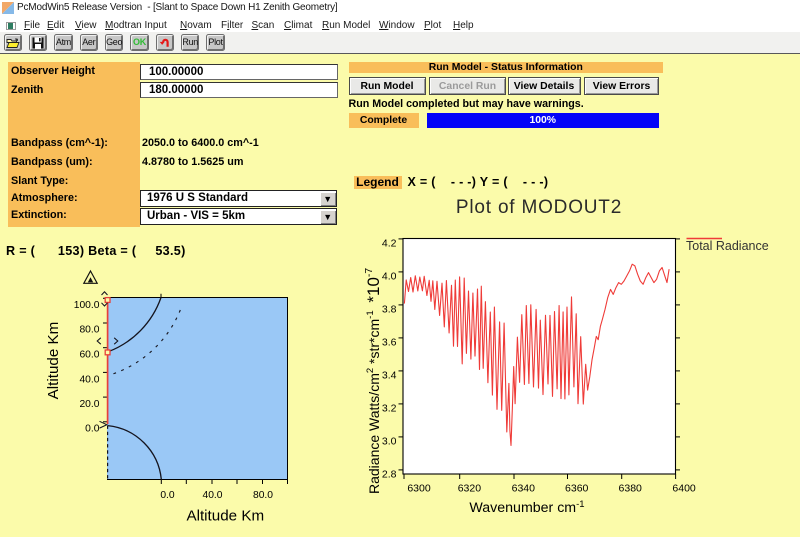 This screenshot has height=537, width=800. I want to click on svg-text: 3.6, so click(389, 343).